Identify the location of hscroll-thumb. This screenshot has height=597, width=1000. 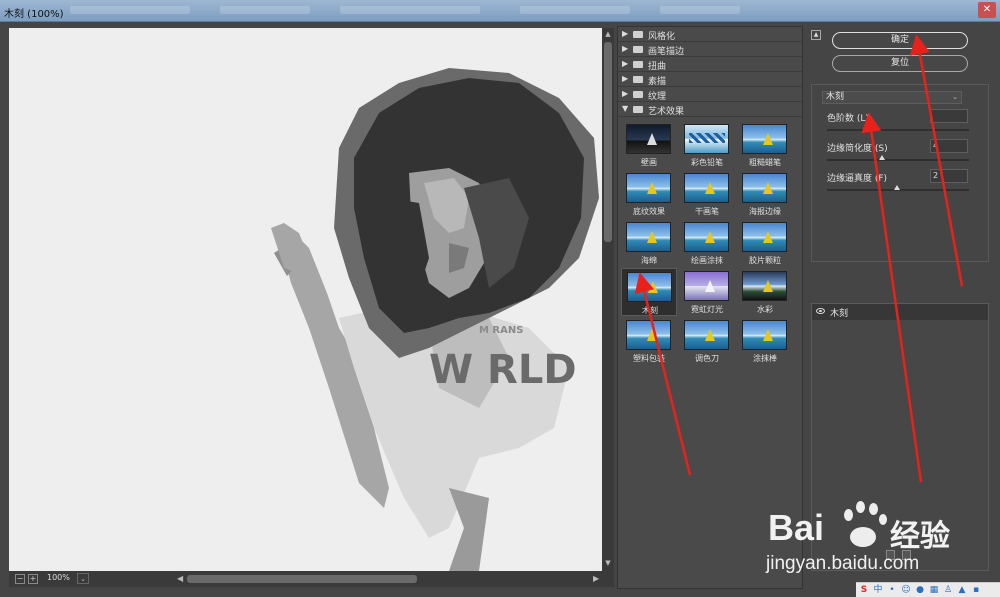
(302, 579).